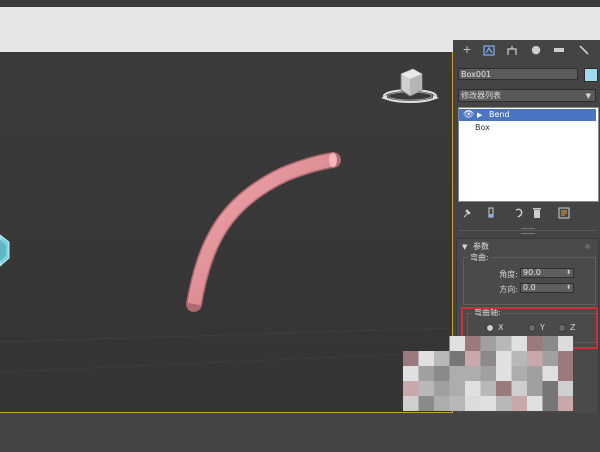  I want to click on bent-tube-object, so click(263, 232).